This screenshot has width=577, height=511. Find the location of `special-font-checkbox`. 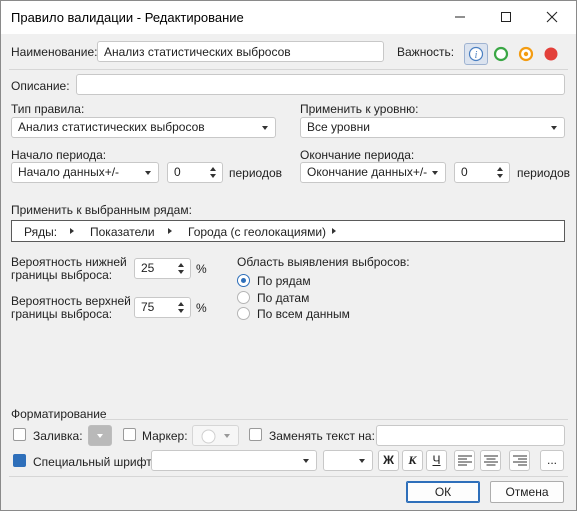

special-font-checkbox is located at coordinates (19, 460).